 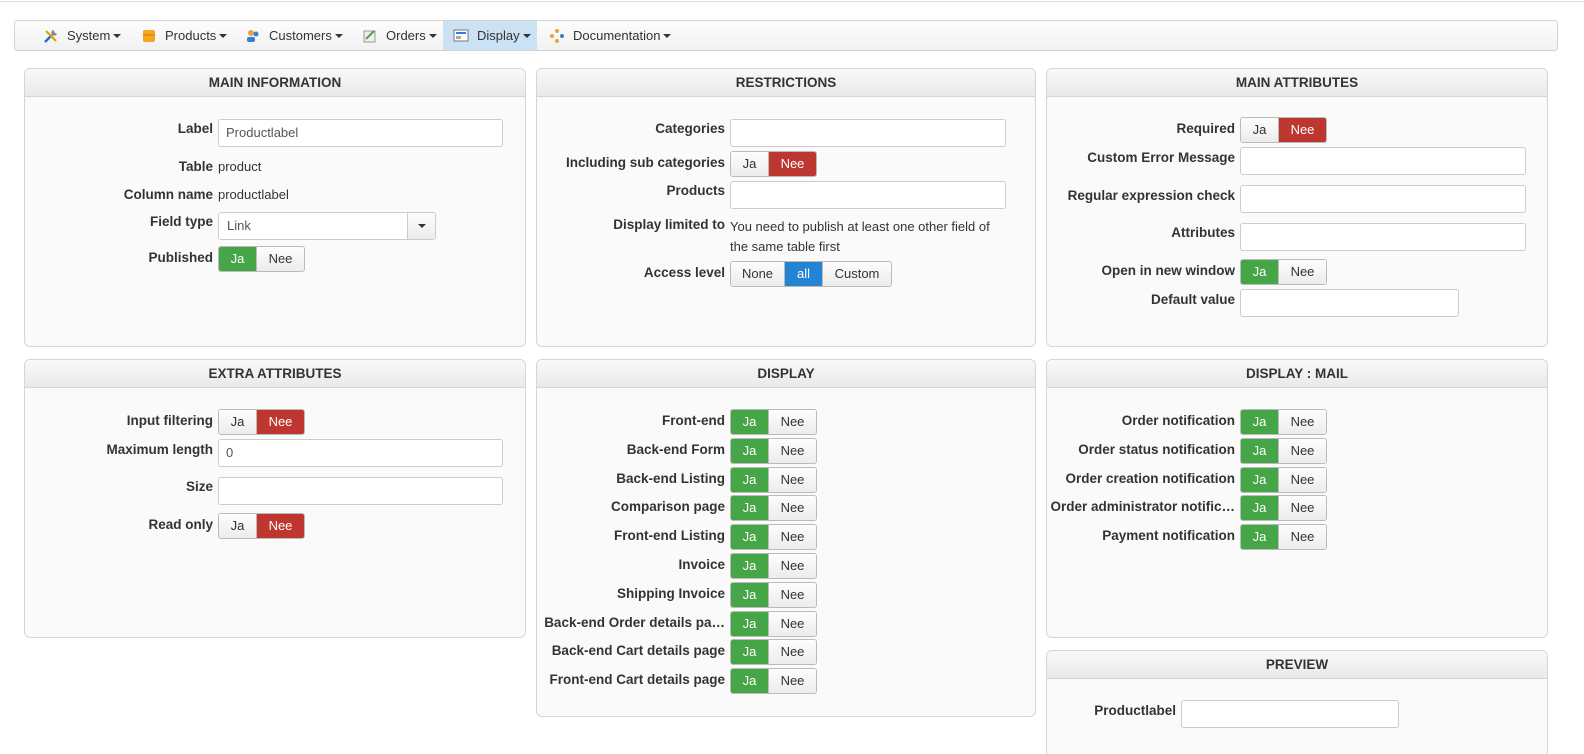 What do you see at coordinates (421, 226) in the screenshot?
I see `field-type-dropdown-button` at bounding box center [421, 226].